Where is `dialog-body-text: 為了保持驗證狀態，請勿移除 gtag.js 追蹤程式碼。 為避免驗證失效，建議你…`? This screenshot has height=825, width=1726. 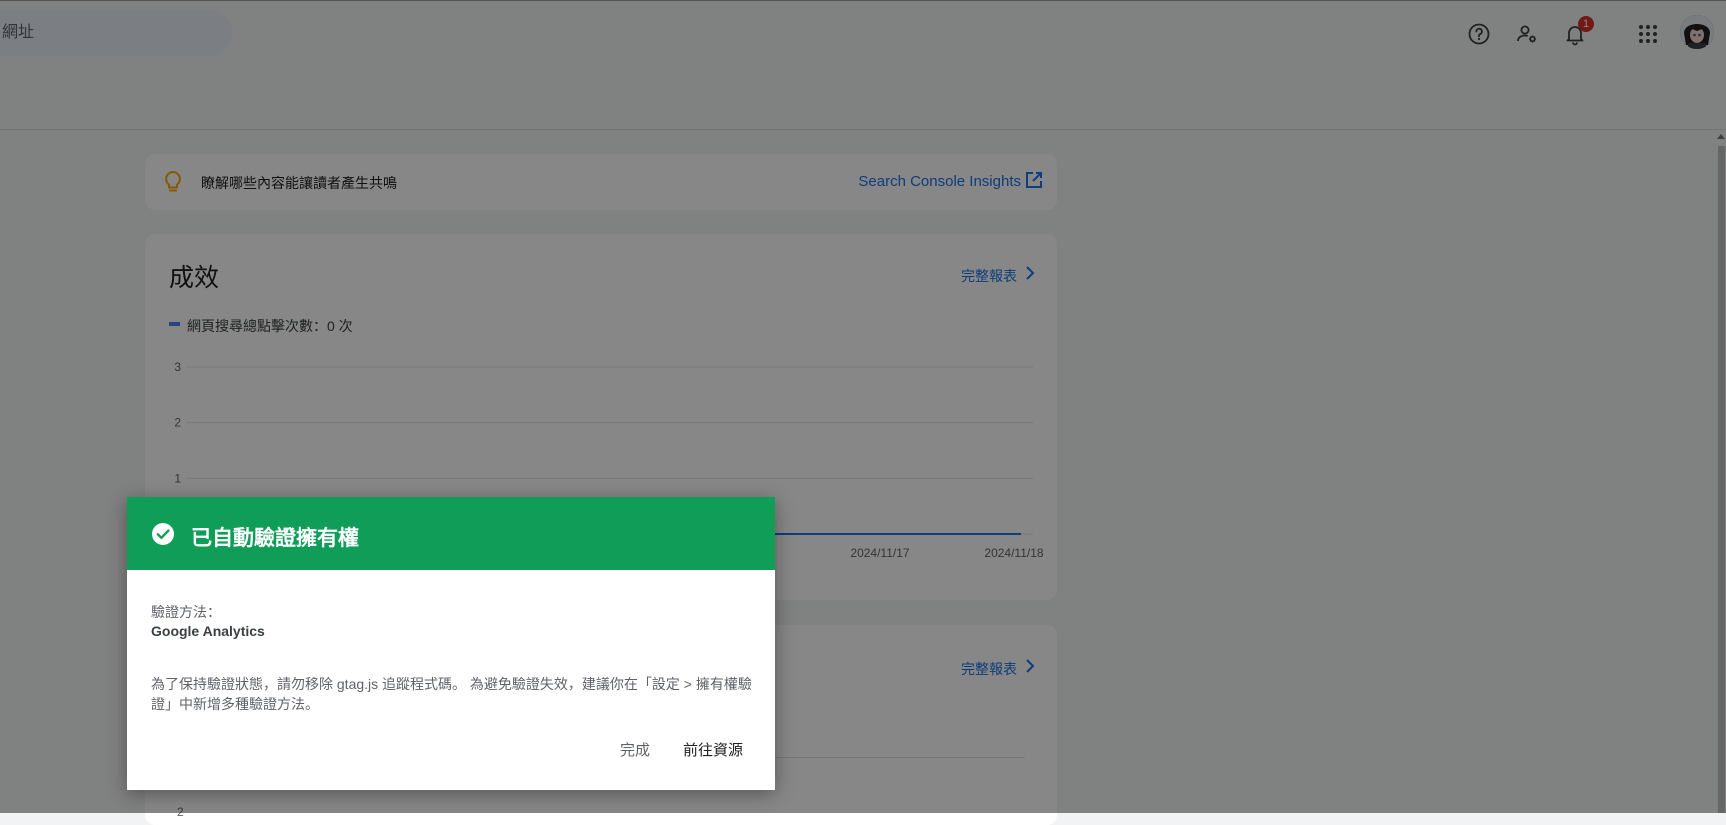
dialog-body-text: 為了保持驗證狀態，請勿移除 gtag.js 追蹤程式碼。 為避免驗證失效，建議你… is located at coordinates (451, 694).